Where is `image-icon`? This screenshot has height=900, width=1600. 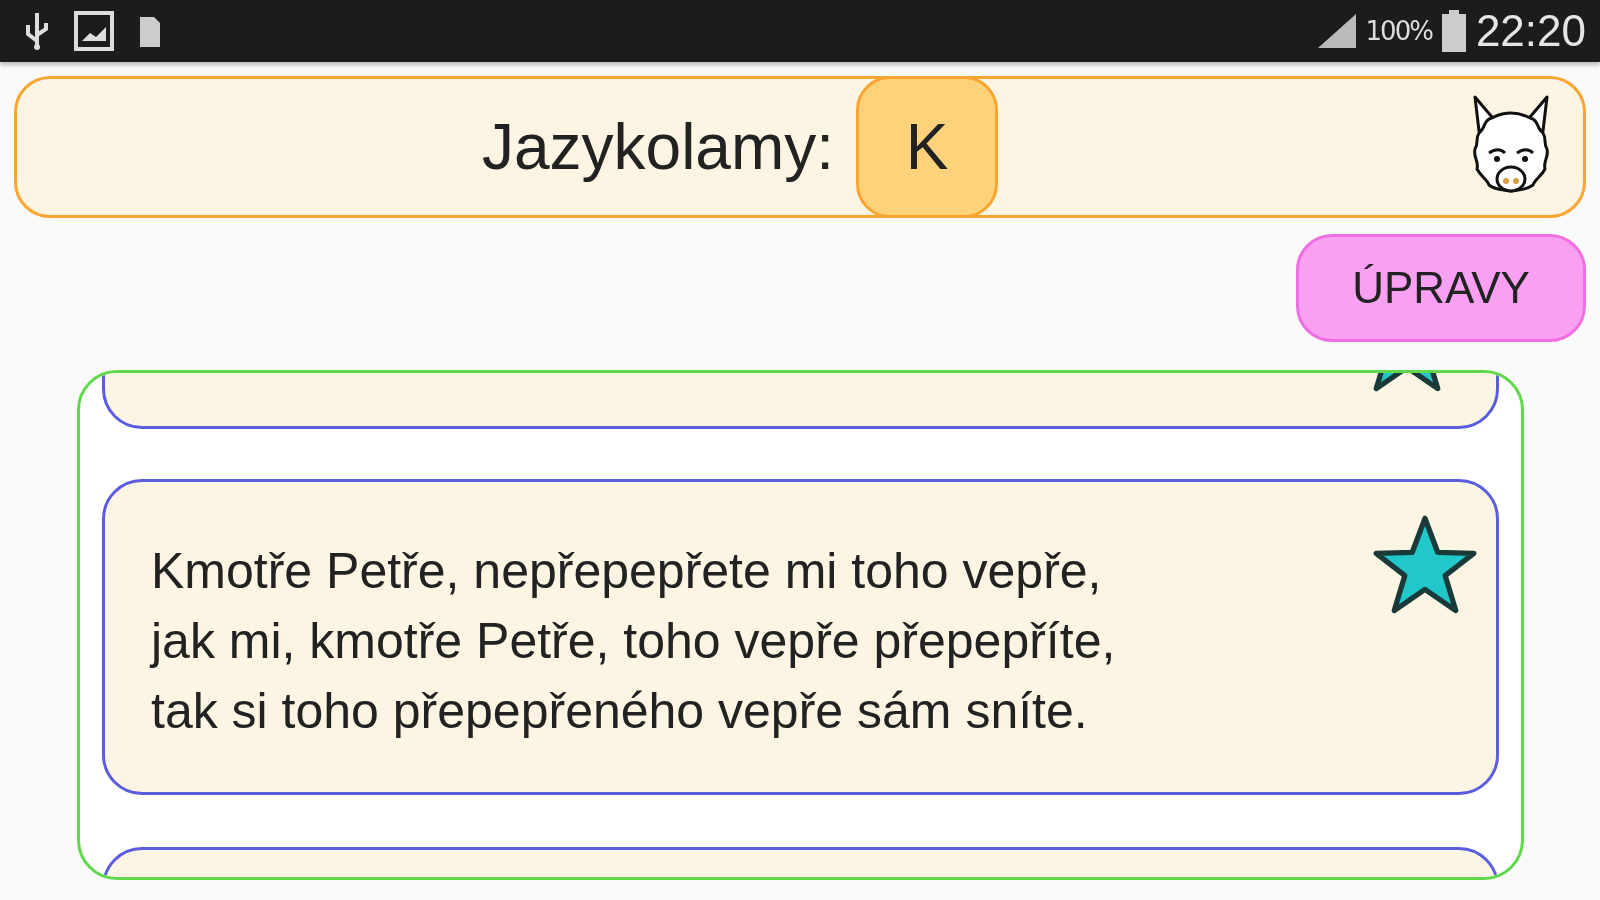
image-icon is located at coordinates (94, 31).